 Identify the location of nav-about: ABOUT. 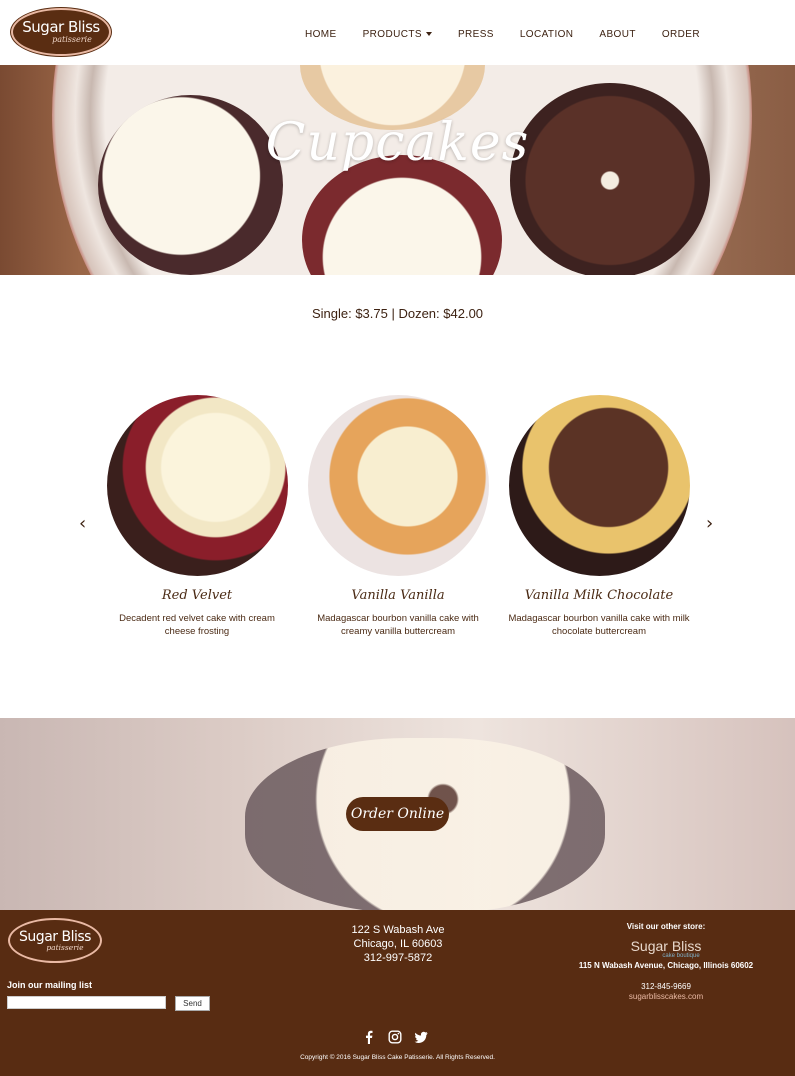
(617, 34).